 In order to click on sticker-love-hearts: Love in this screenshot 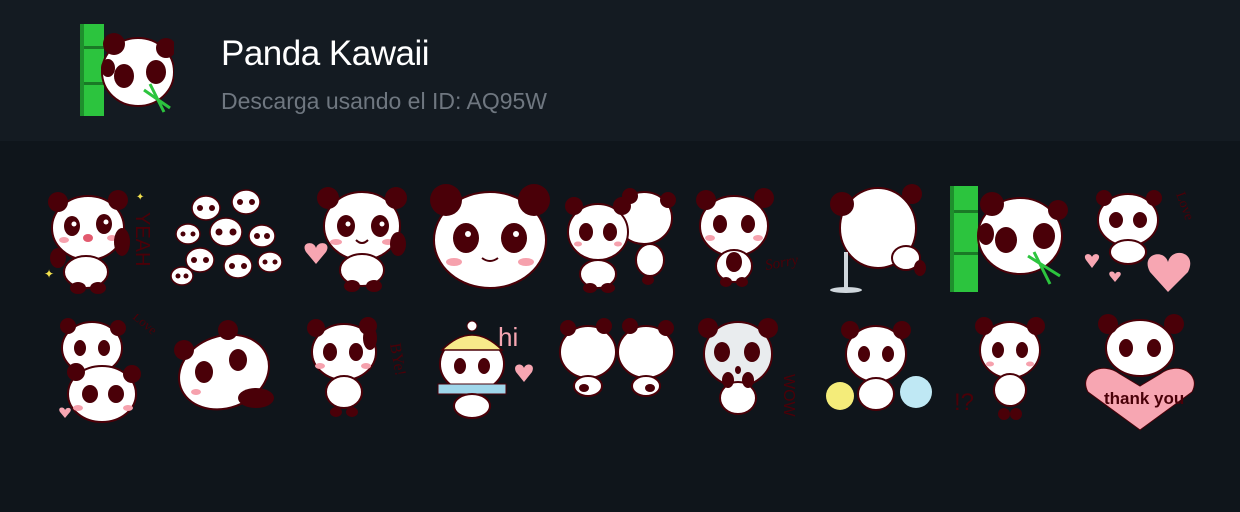, I will do `click(1141, 239)`.